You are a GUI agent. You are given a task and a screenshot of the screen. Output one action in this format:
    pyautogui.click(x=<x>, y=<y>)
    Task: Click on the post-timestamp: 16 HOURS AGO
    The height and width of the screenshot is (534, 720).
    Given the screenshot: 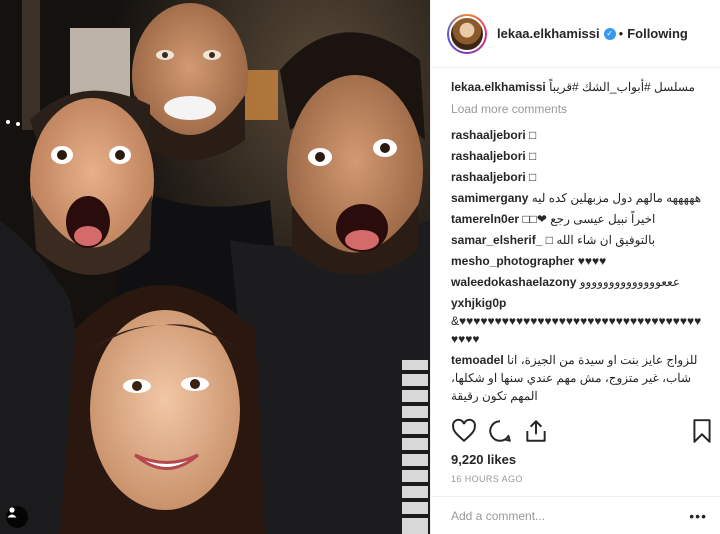 What is the action you would take?
    pyautogui.click(x=487, y=479)
    